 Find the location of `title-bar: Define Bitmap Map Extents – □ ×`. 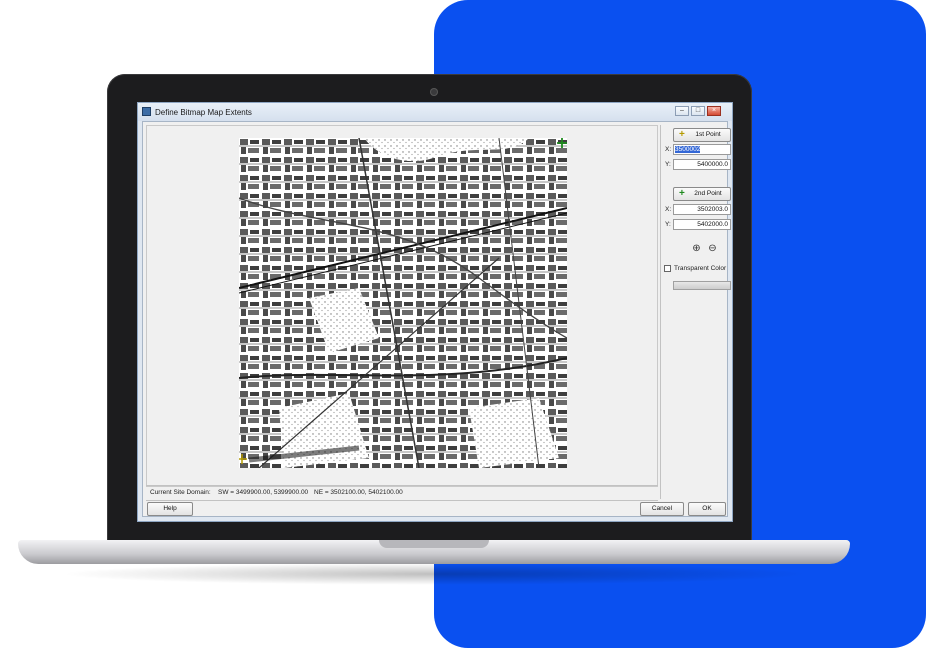

title-bar: Define Bitmap Map Extents – □ × is located at coordinates (435, 112).